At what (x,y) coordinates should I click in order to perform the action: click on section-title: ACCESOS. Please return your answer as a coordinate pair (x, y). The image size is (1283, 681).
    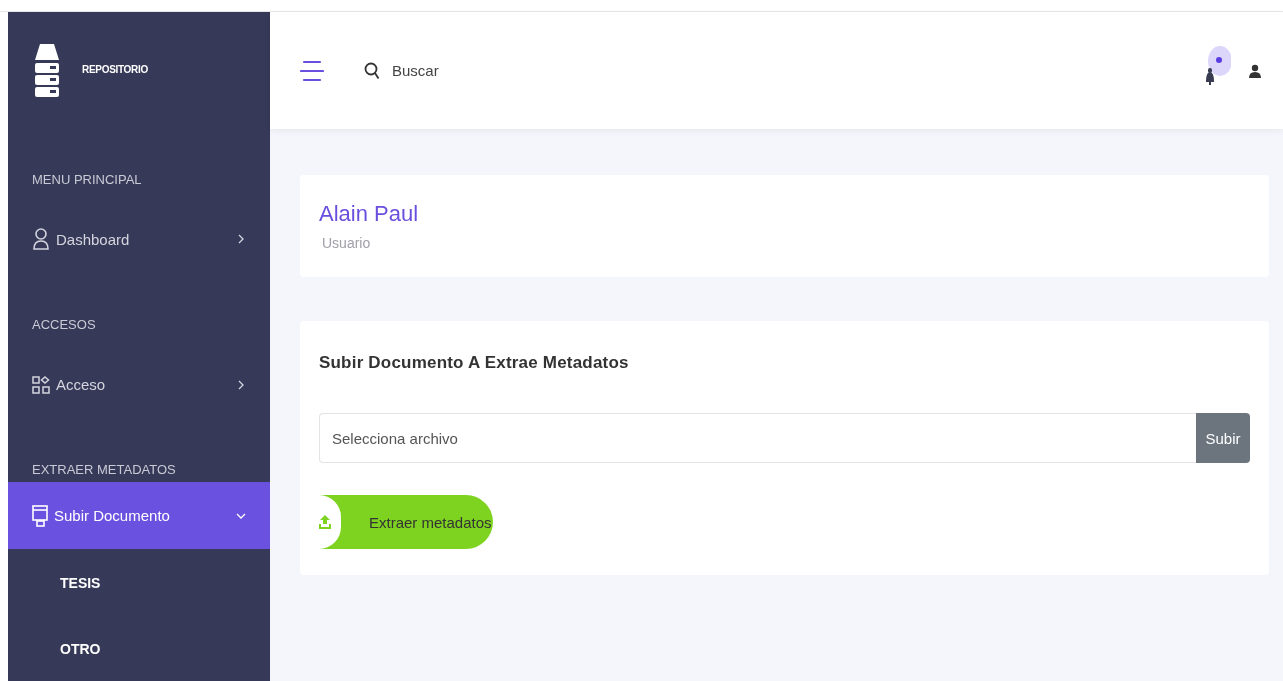
    Looking at the image, I should click on (64, 325).